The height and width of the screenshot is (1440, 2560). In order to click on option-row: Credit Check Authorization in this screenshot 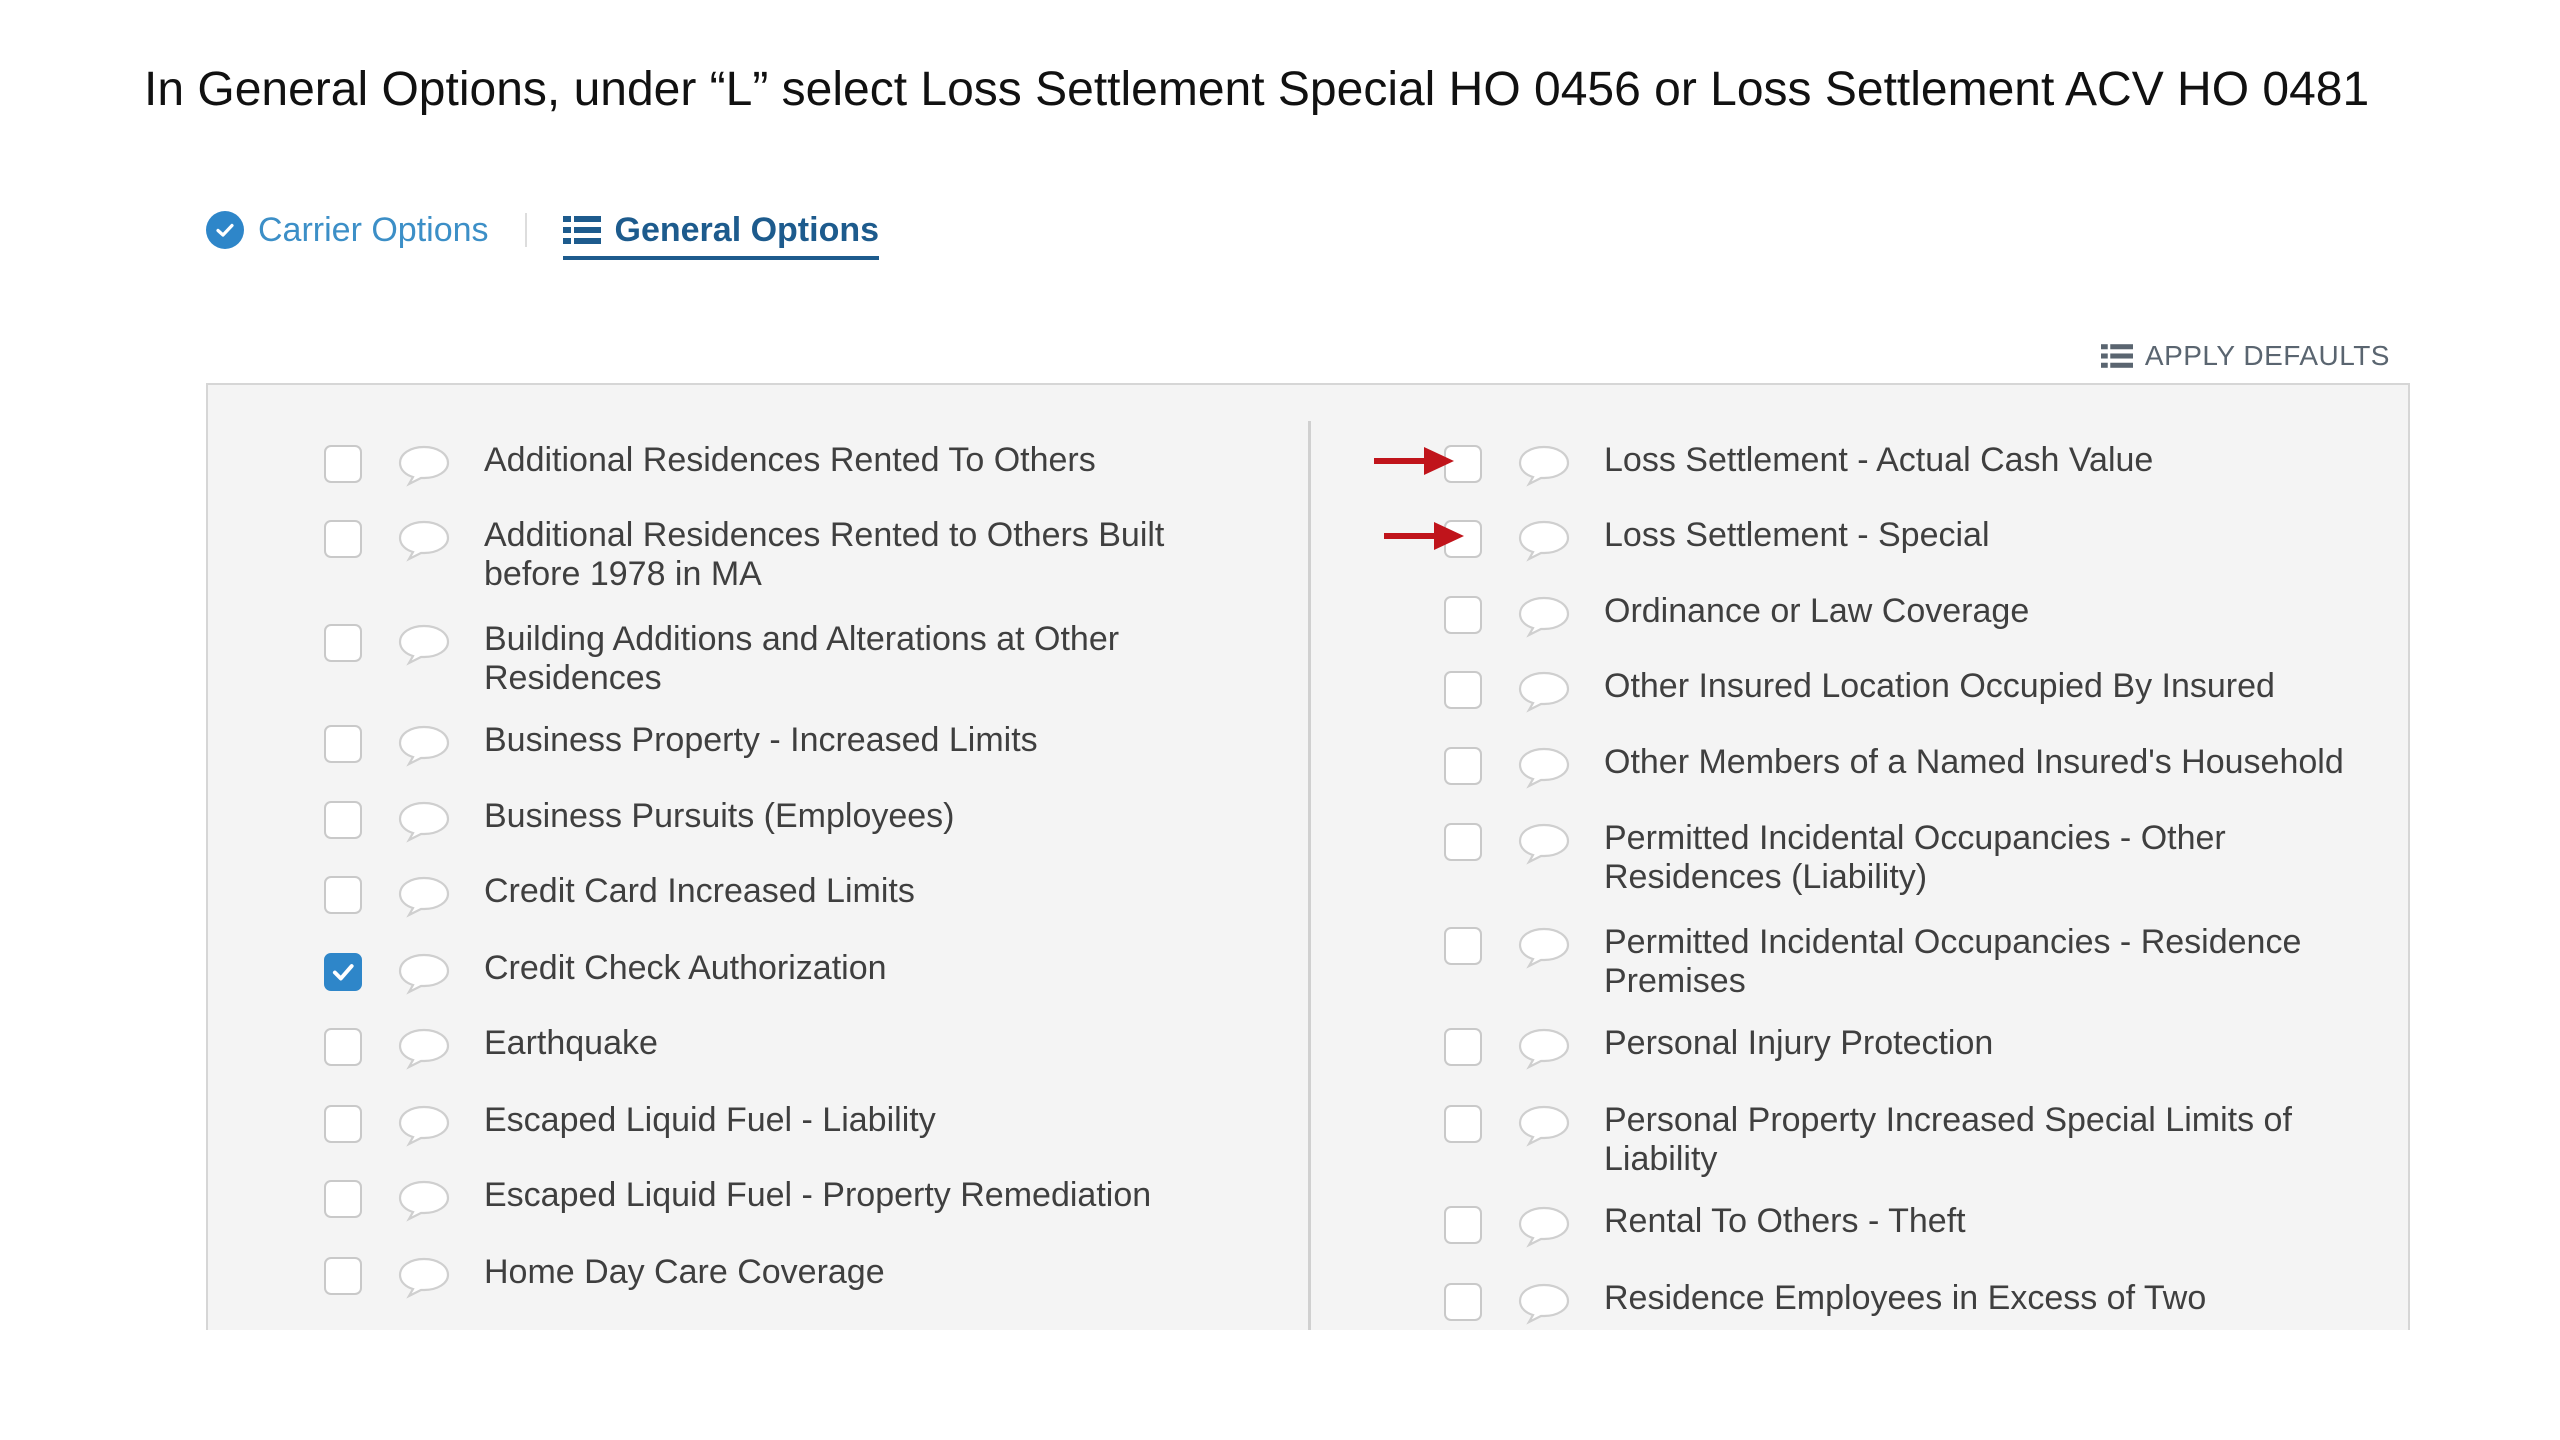, I will do `click(789, 972)`.